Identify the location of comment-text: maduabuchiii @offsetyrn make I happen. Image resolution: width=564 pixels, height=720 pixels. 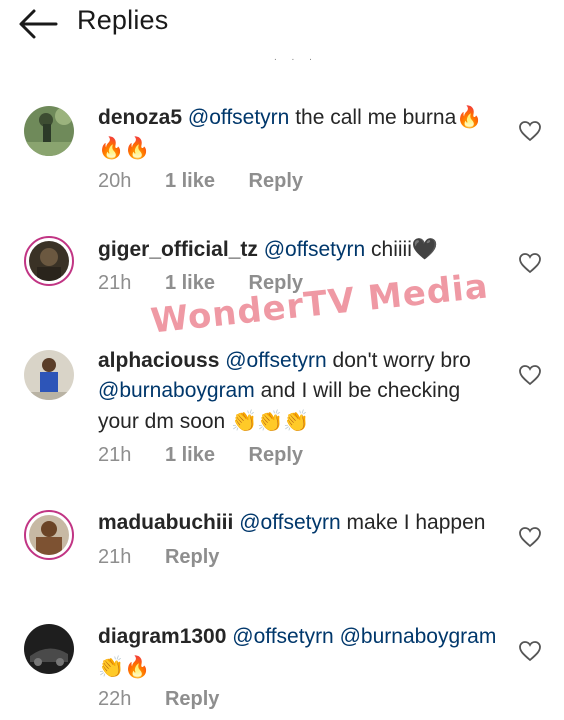
(302, 523).